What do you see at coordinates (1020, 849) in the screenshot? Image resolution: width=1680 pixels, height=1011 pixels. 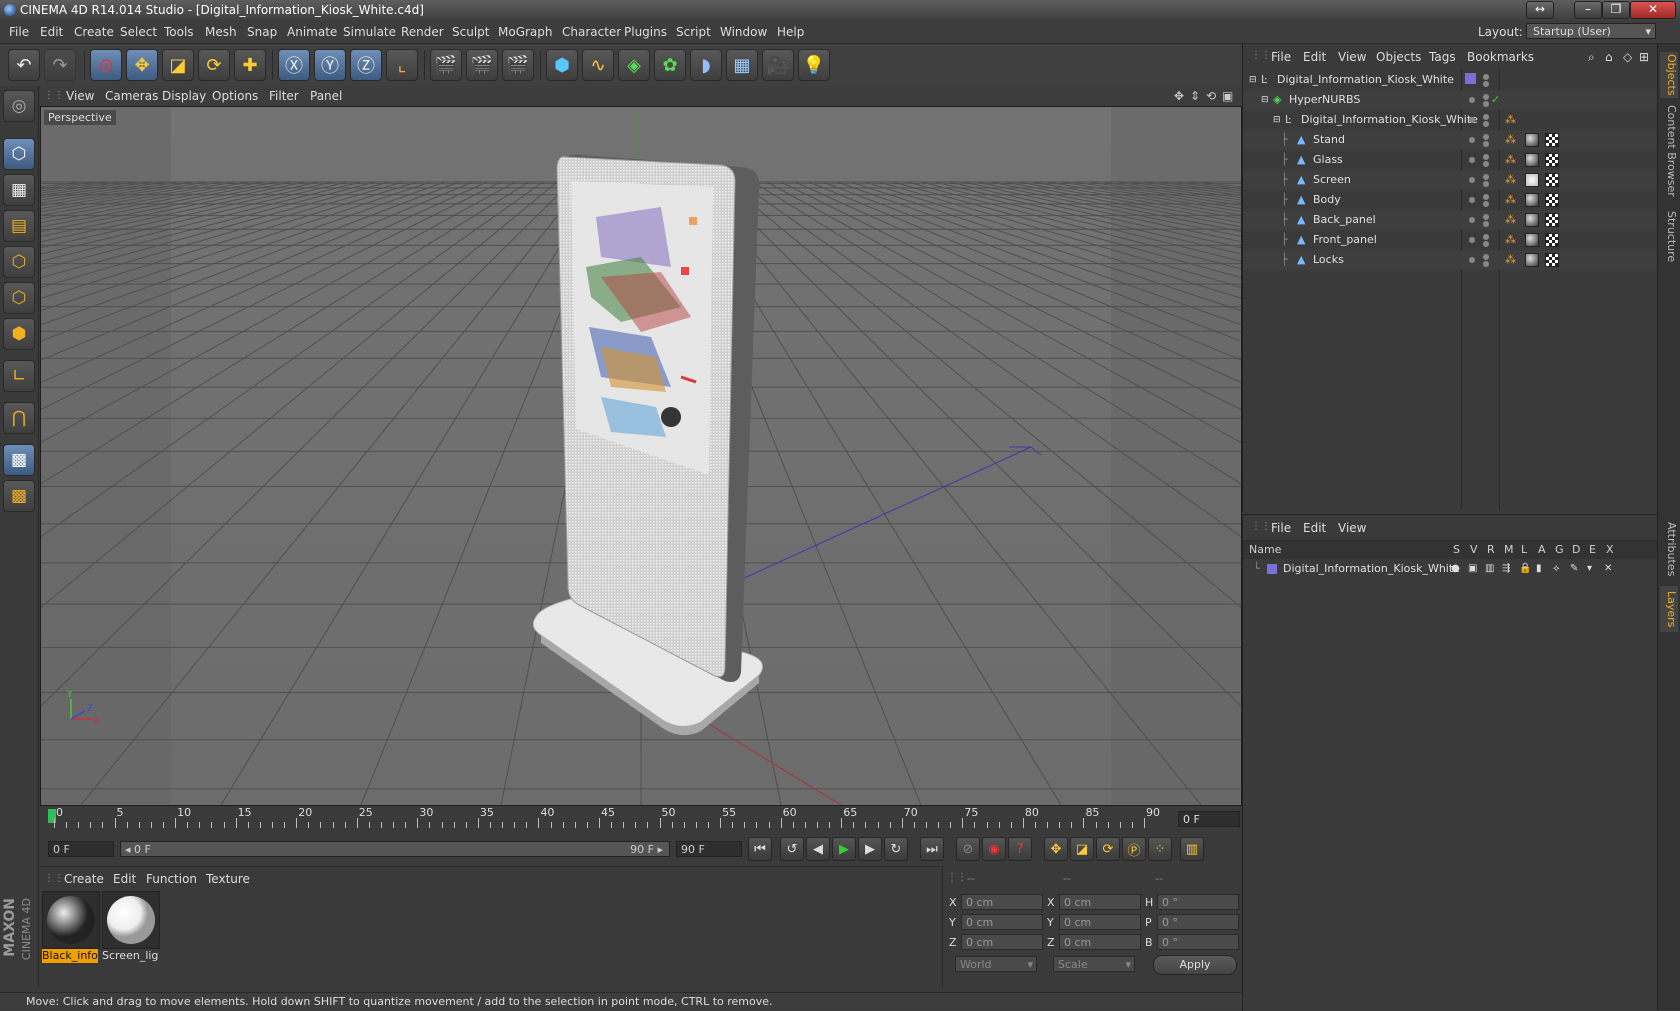 I see `keyframe-selection-button: ?` at bounding box center [1020, 849].